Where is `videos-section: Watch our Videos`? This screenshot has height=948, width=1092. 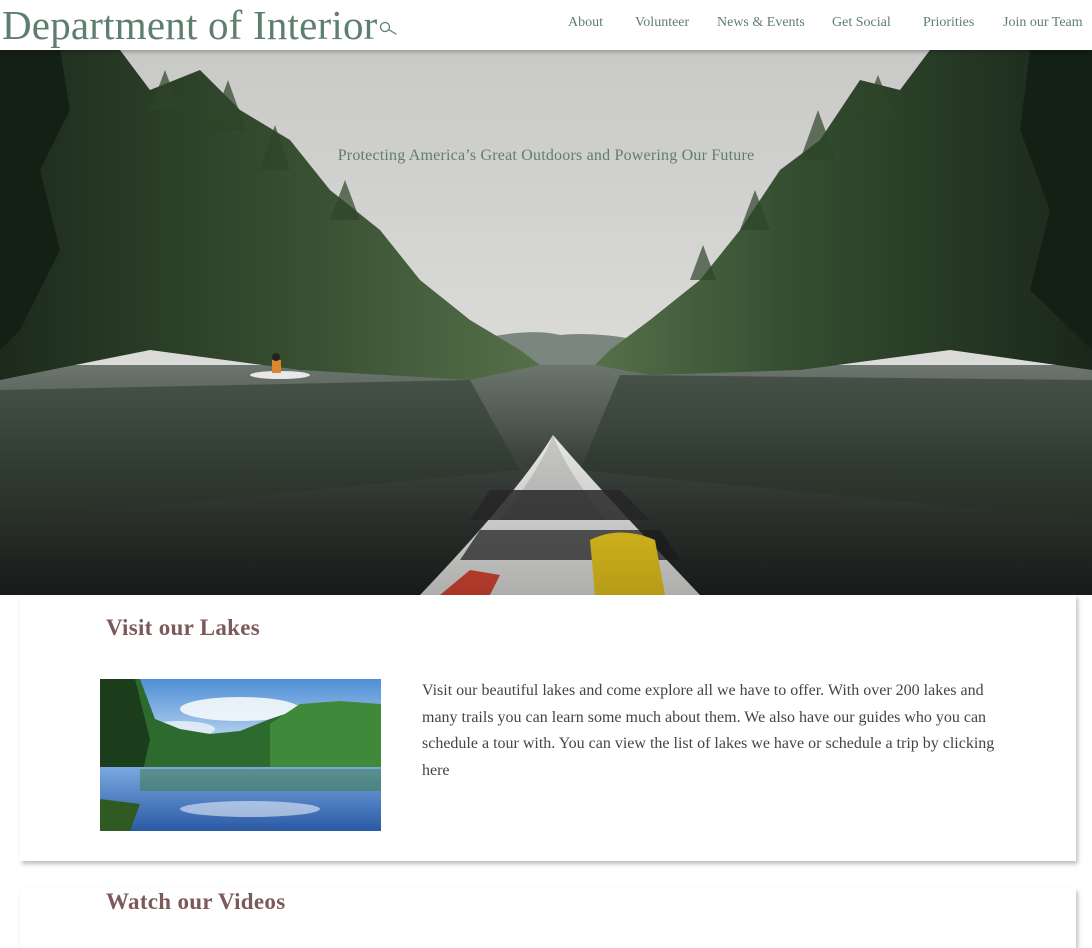 videos-section: Watch our Videos is located at coordinates (548, 918).